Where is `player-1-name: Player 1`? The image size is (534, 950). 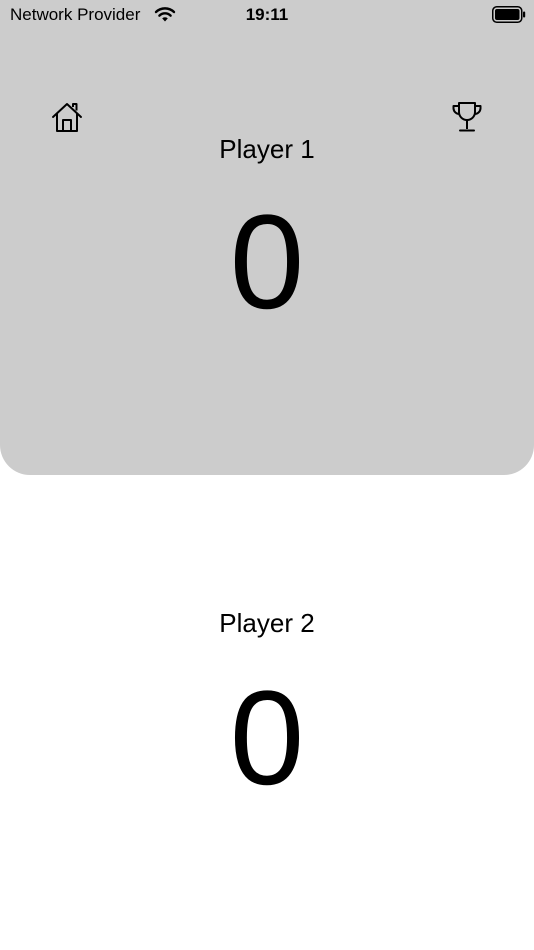
player-1-name: Player 1 is located at coordinates (267, 149).